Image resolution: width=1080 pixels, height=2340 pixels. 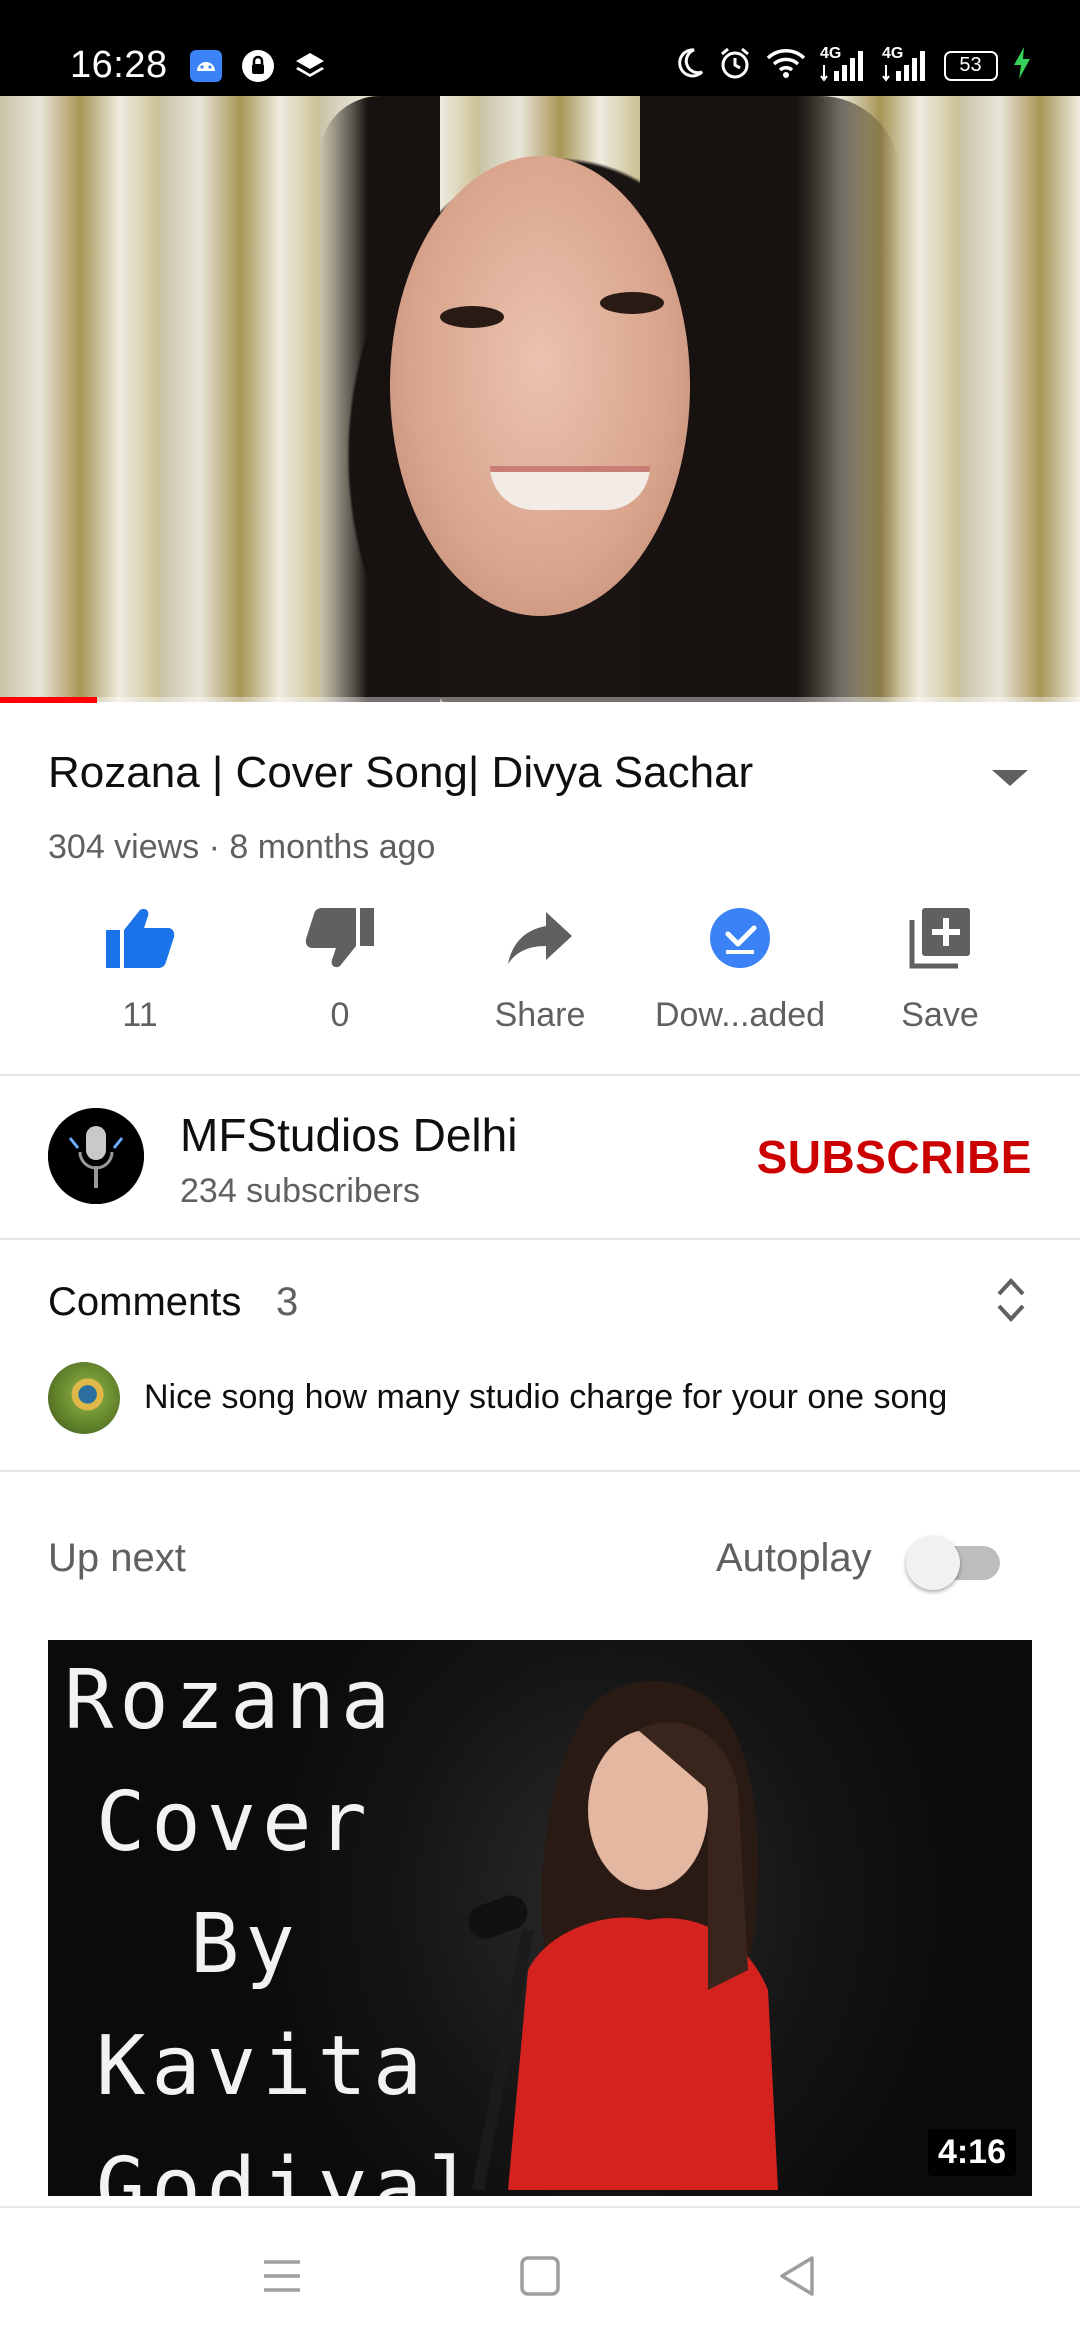 What do you see at coordinates (540, 938) in the screenshot?
I see `share-icon` at bounding box center [540, 938].